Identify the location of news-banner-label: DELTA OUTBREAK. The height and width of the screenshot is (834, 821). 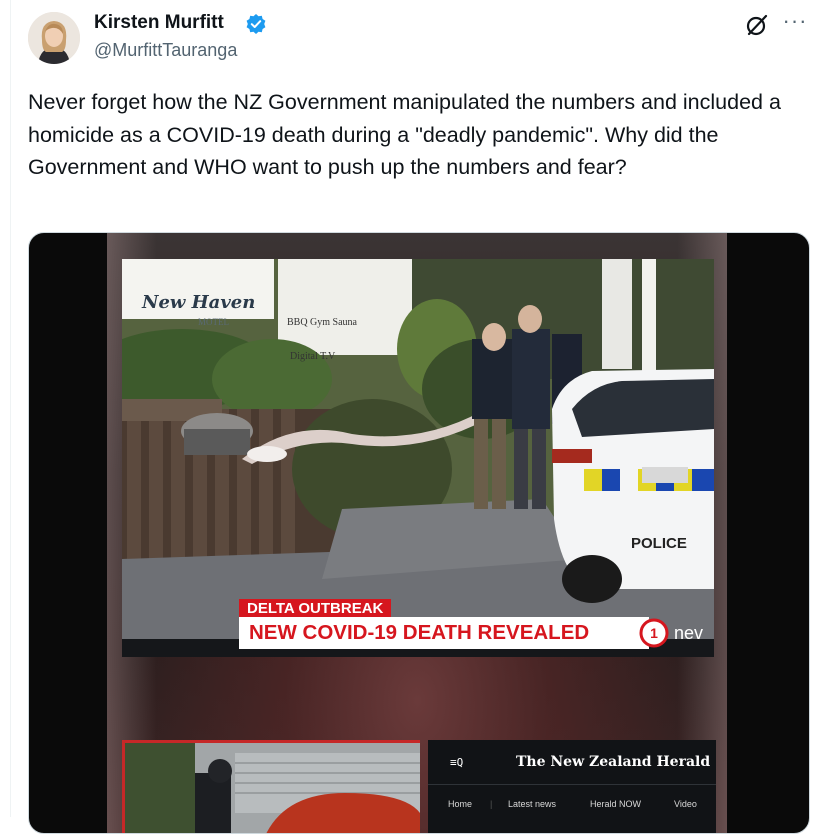
(315, 608).